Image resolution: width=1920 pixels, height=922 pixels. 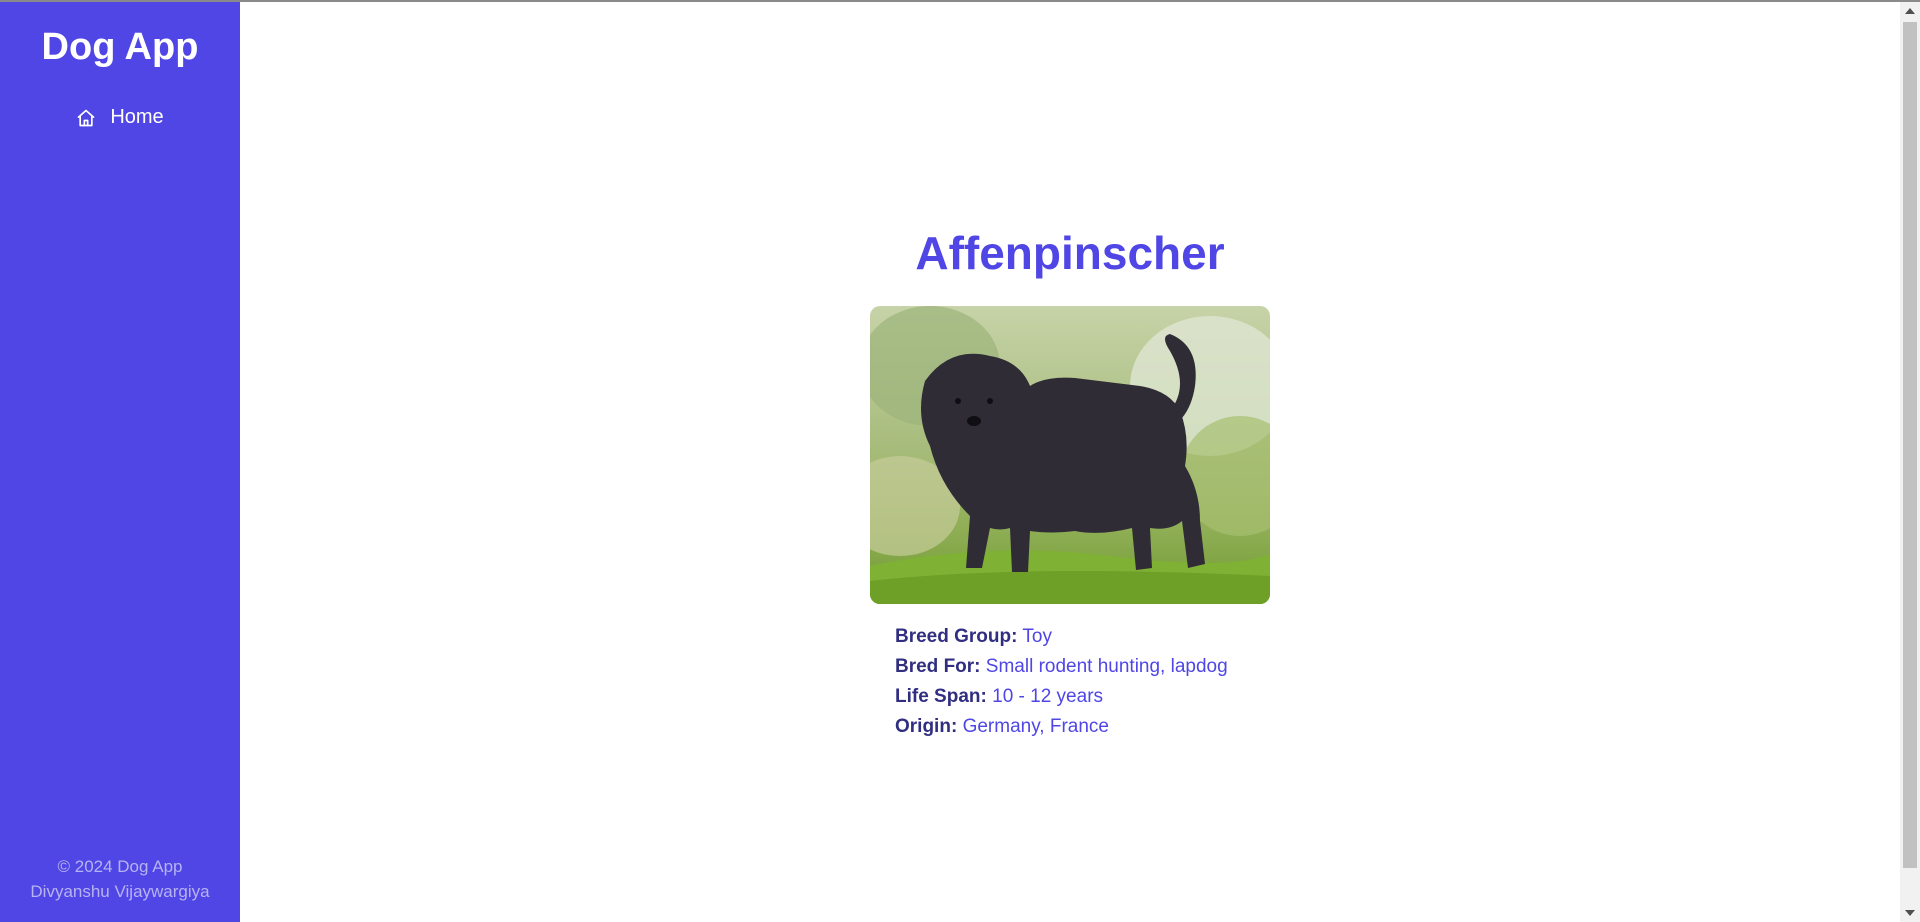 What do you see at coordinates (120, 47) in the screenshot?
I see `app-title: Dog App` at bounding box center [120, 47].